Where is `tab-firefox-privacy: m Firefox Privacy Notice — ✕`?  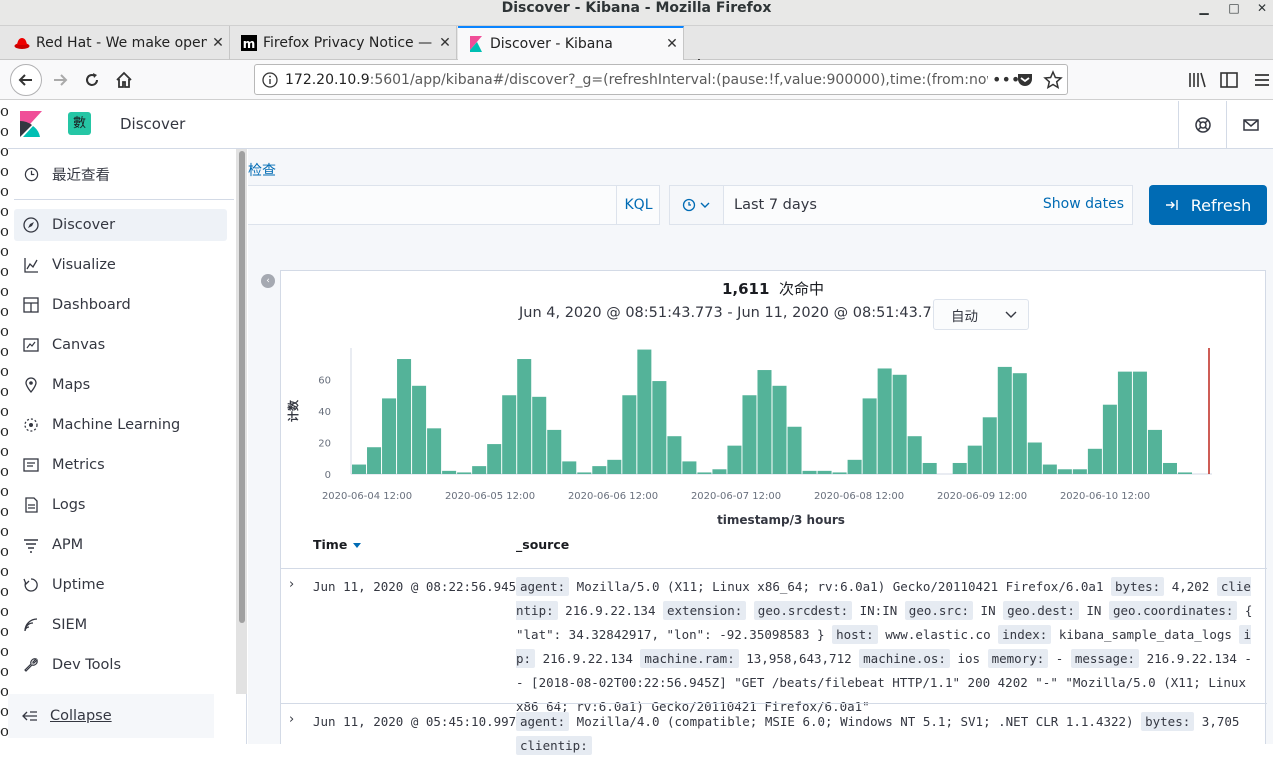
tab-firefox-privacy: m Firefox Privacy Notice — ✕ is located at coordinates (344, 43).